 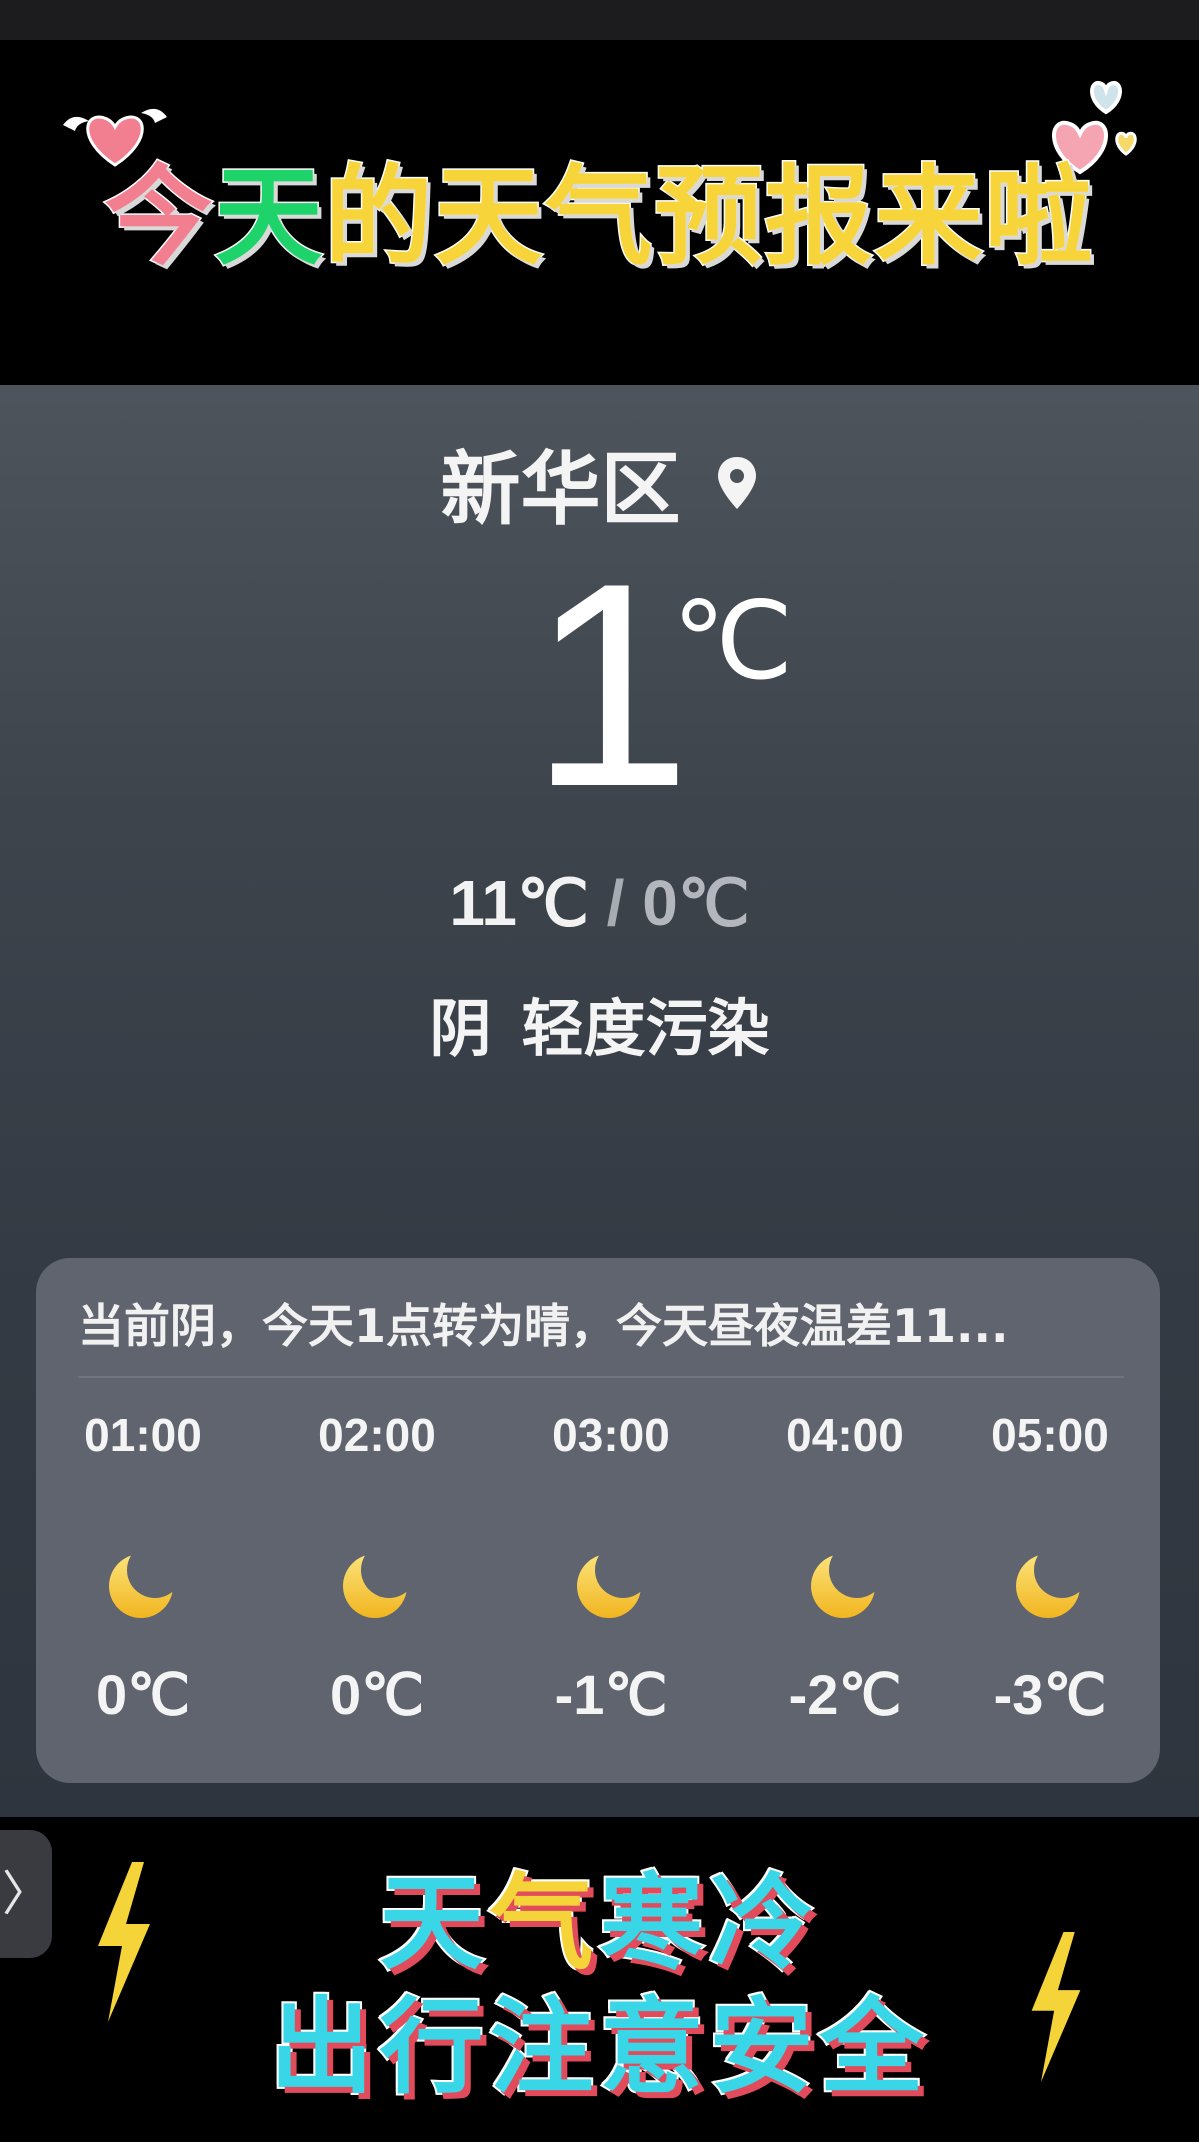 What do you see at coordinates (1050, 1435) in the screenshot?
I see `hour-time: 05:00` at bounding box center [1050, 1435].